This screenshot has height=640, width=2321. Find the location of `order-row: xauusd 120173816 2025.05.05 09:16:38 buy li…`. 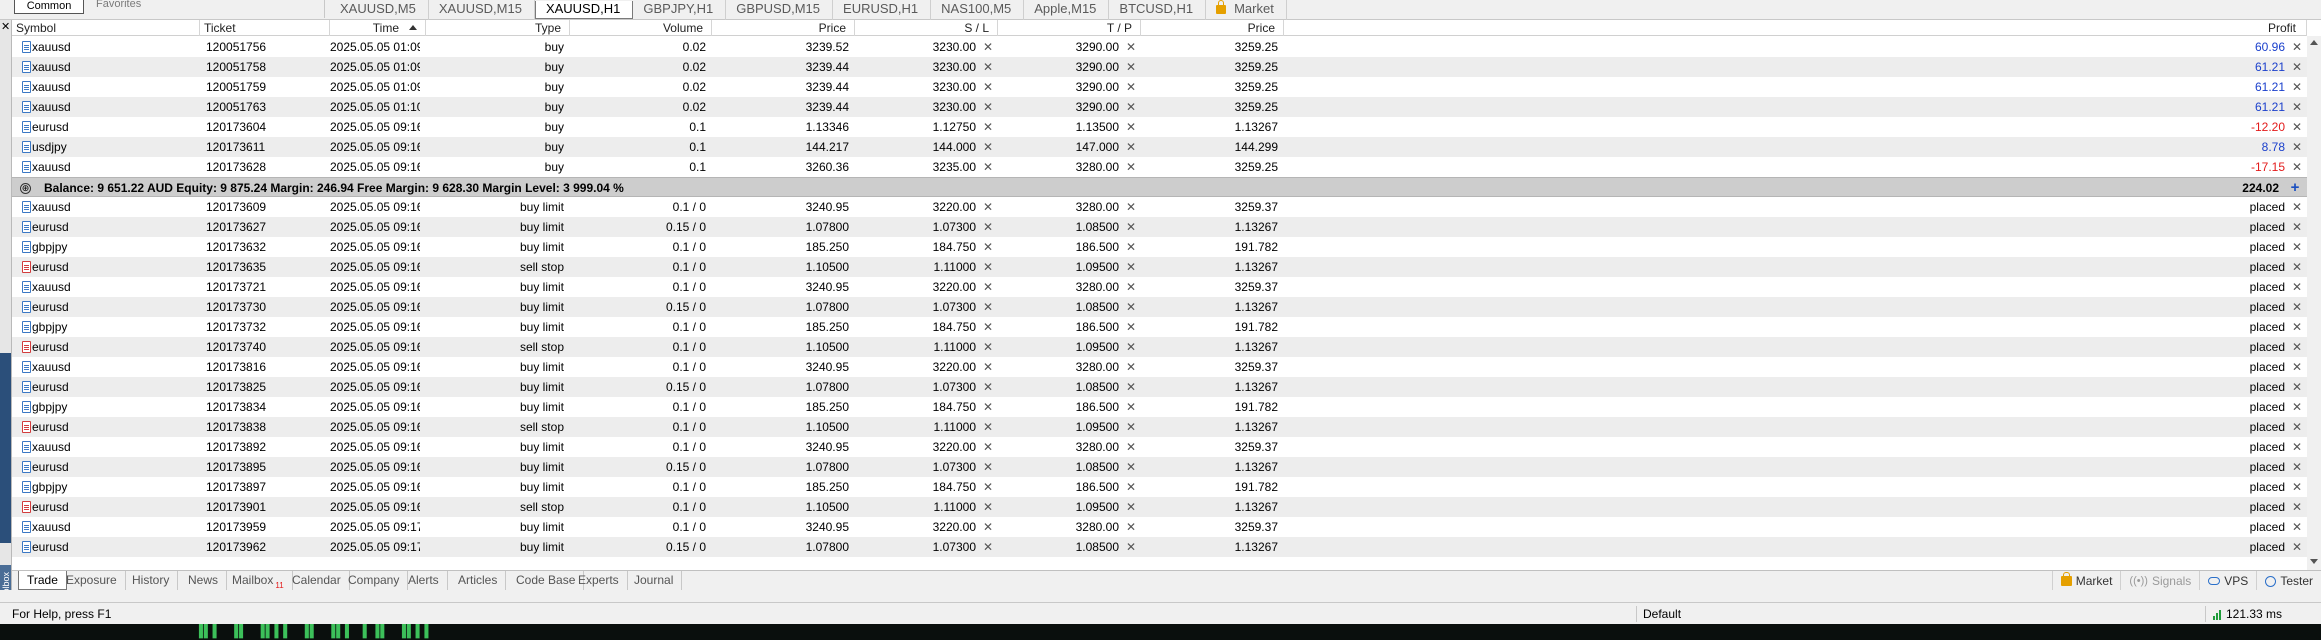

order-row: xauusd 120173816 2025.05.05 09:16:38 buy li… is located at coordinates (1159, 367).